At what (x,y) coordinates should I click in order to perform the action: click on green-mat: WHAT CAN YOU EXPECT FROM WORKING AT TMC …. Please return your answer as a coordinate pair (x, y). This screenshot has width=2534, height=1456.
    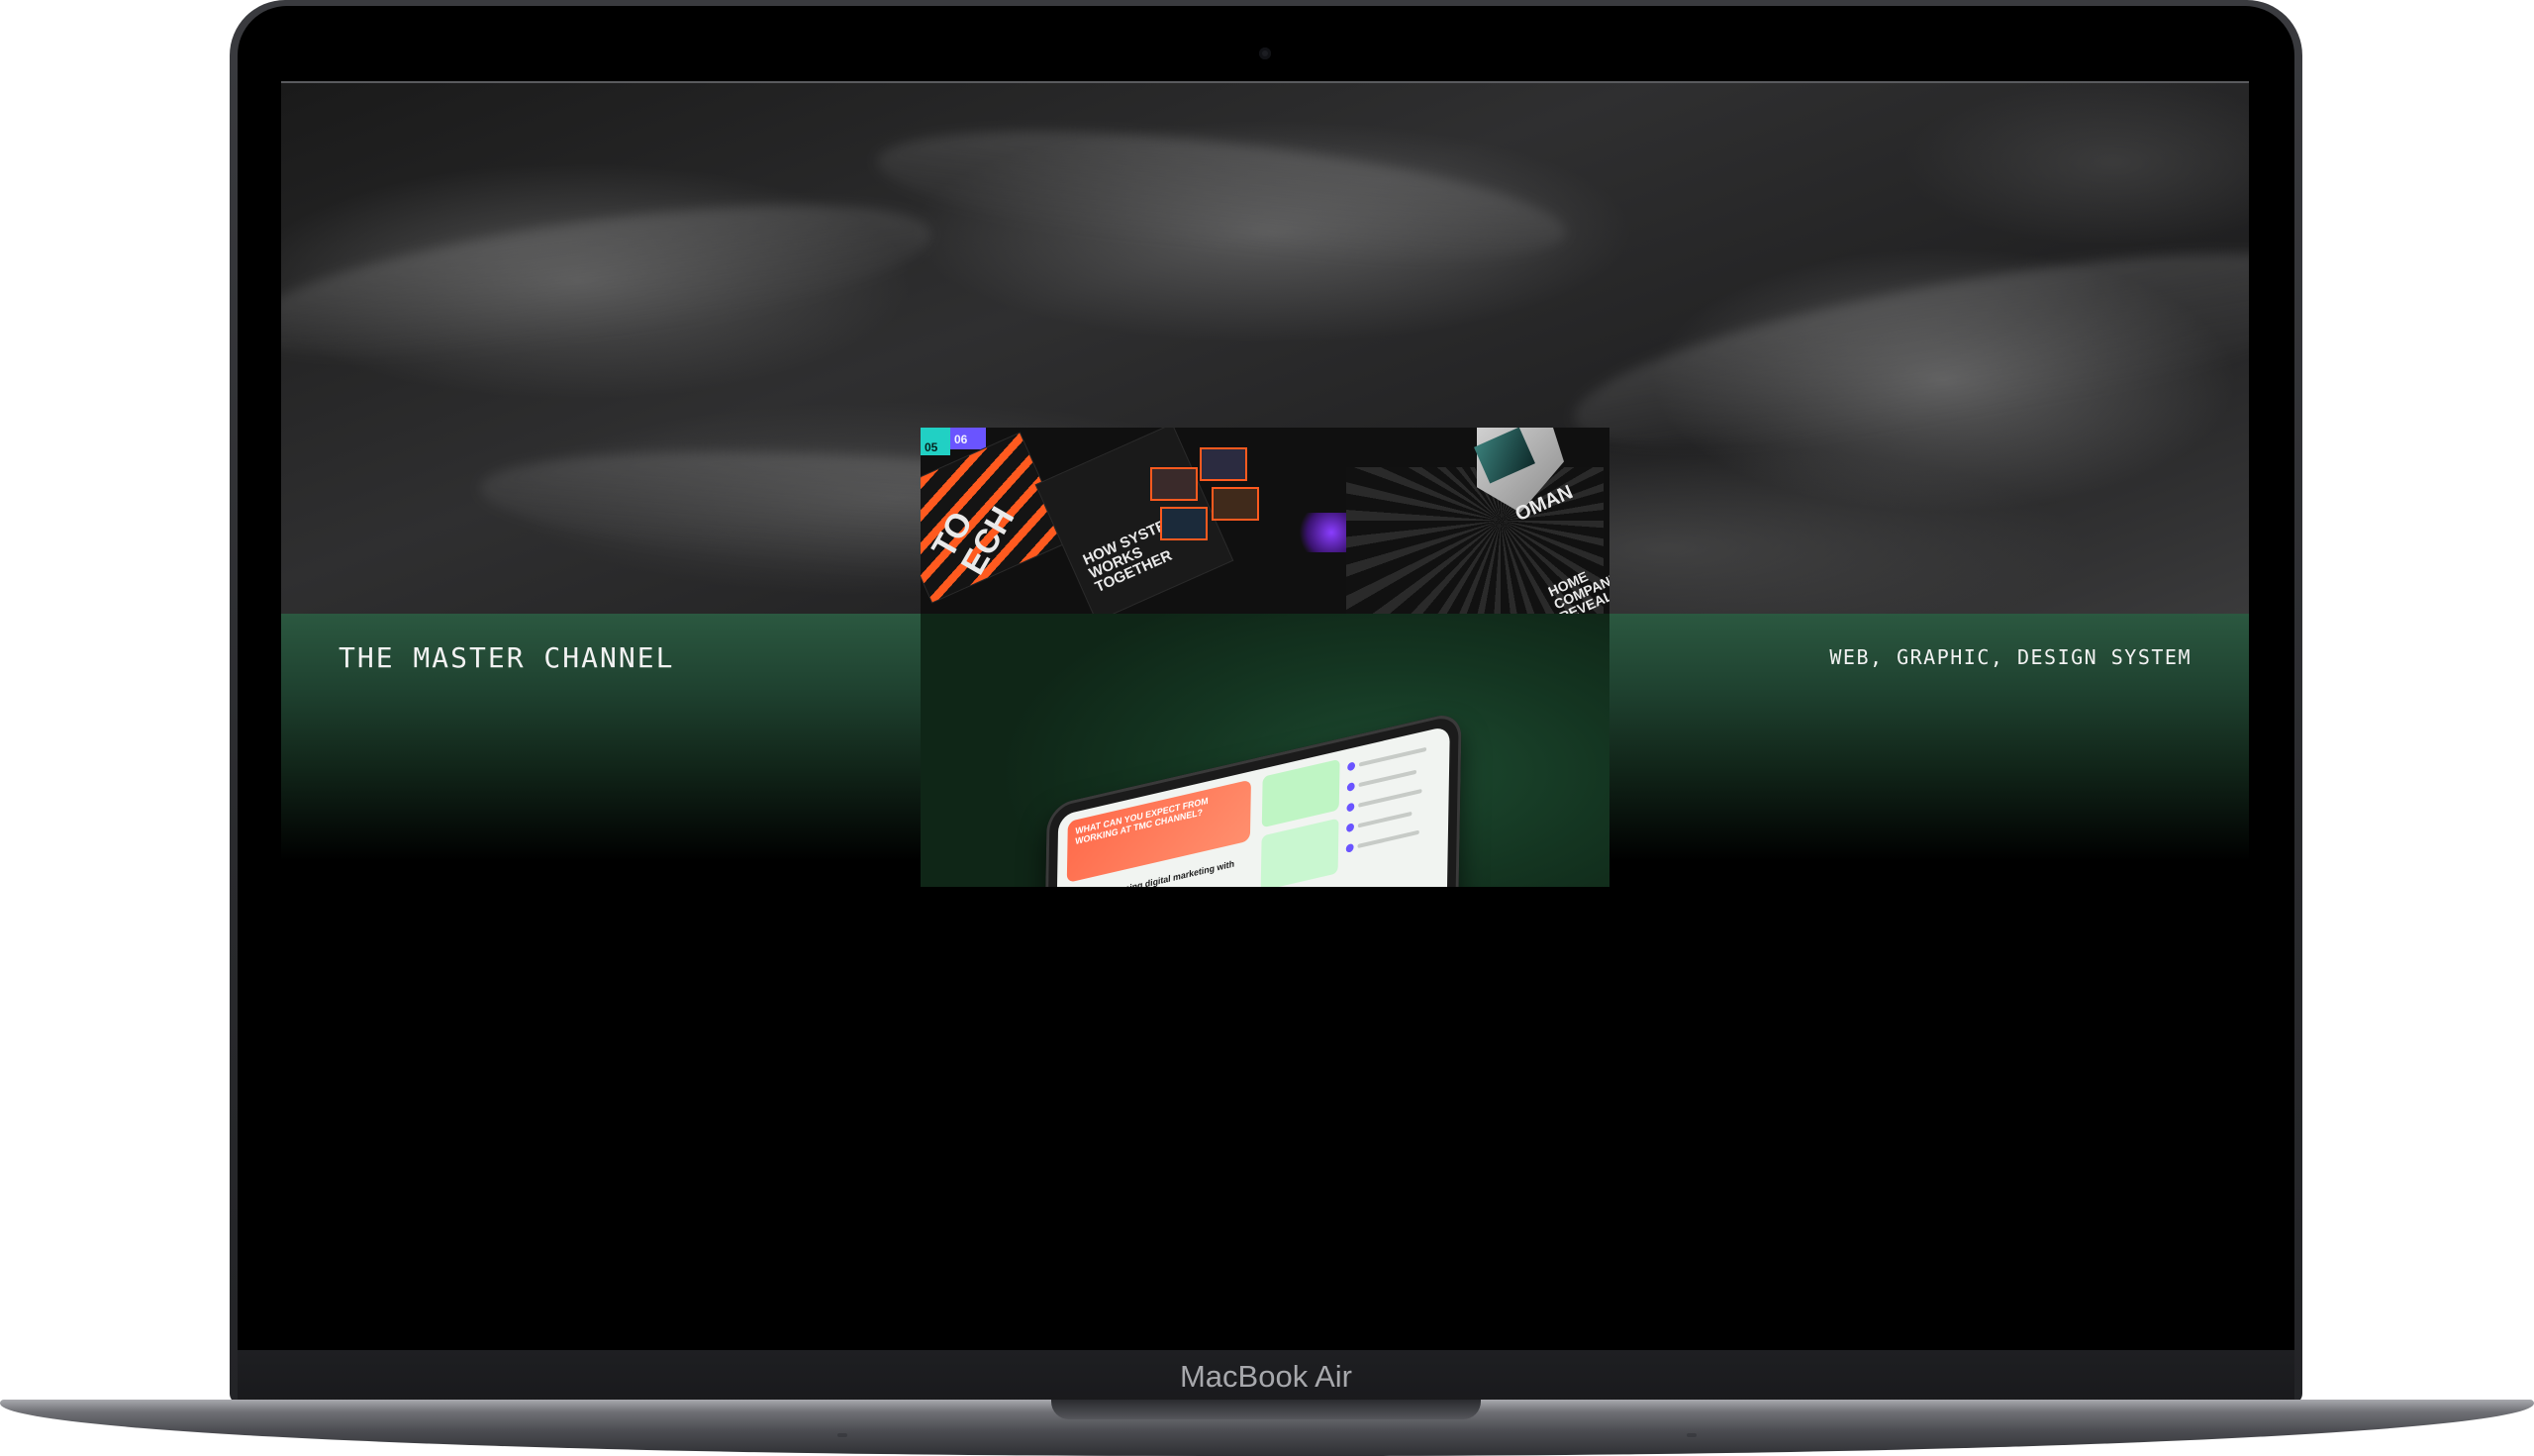
    Looking at the image, I should click on (1265, 750).